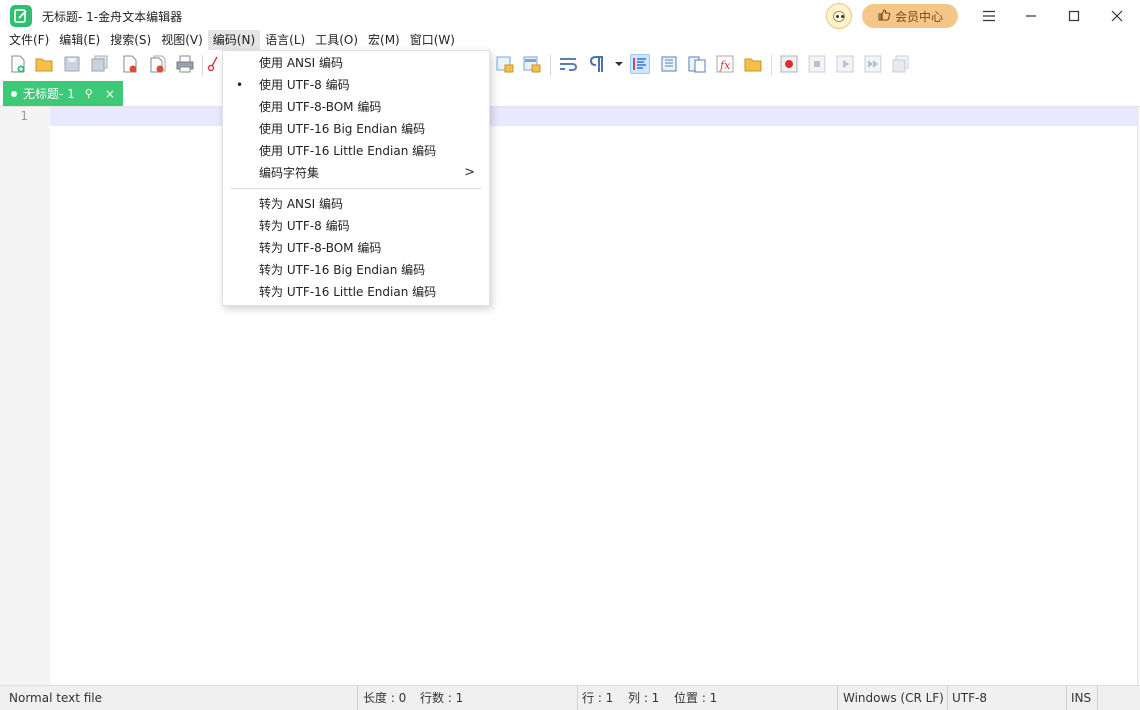 Image resolution: width=1140 pixels, height=710 pixels. Describe the element at coordinates (594, 116) in the screenshot. I see `current-line-highlight` at that location.